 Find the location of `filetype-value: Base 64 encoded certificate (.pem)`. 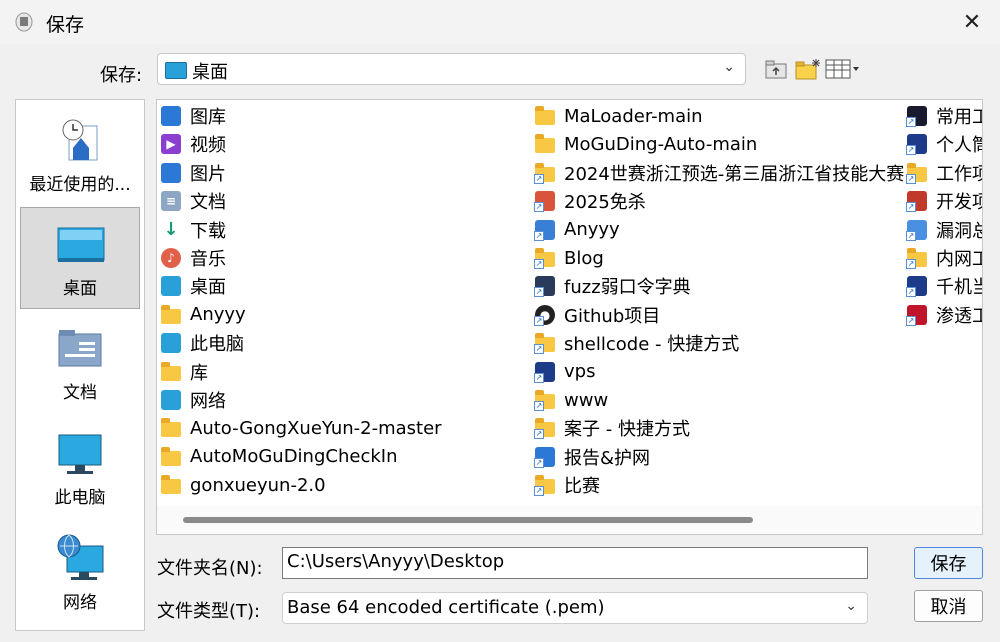

filetype-value: Base 64 encoded certificate (.pem) is located at coordinates (446, 607).